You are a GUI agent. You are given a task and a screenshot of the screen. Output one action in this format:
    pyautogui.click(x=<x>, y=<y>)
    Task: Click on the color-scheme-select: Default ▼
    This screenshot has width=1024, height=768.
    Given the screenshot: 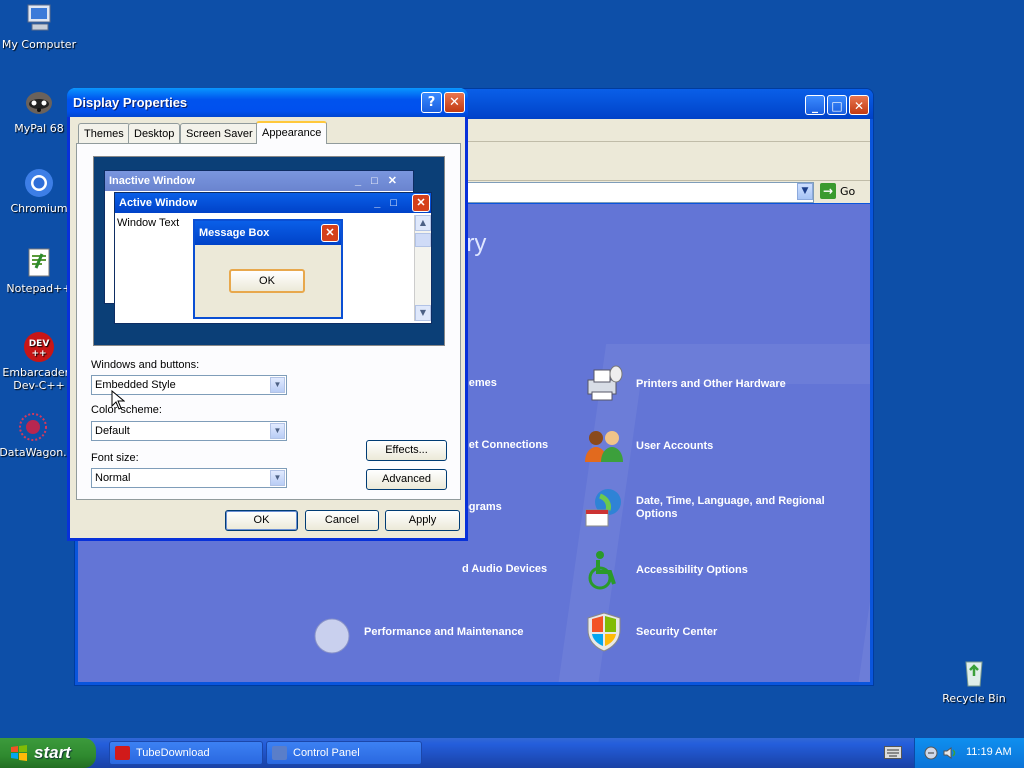 What is the action you would take?
    pyautogui.click(x=189, y=431)
    